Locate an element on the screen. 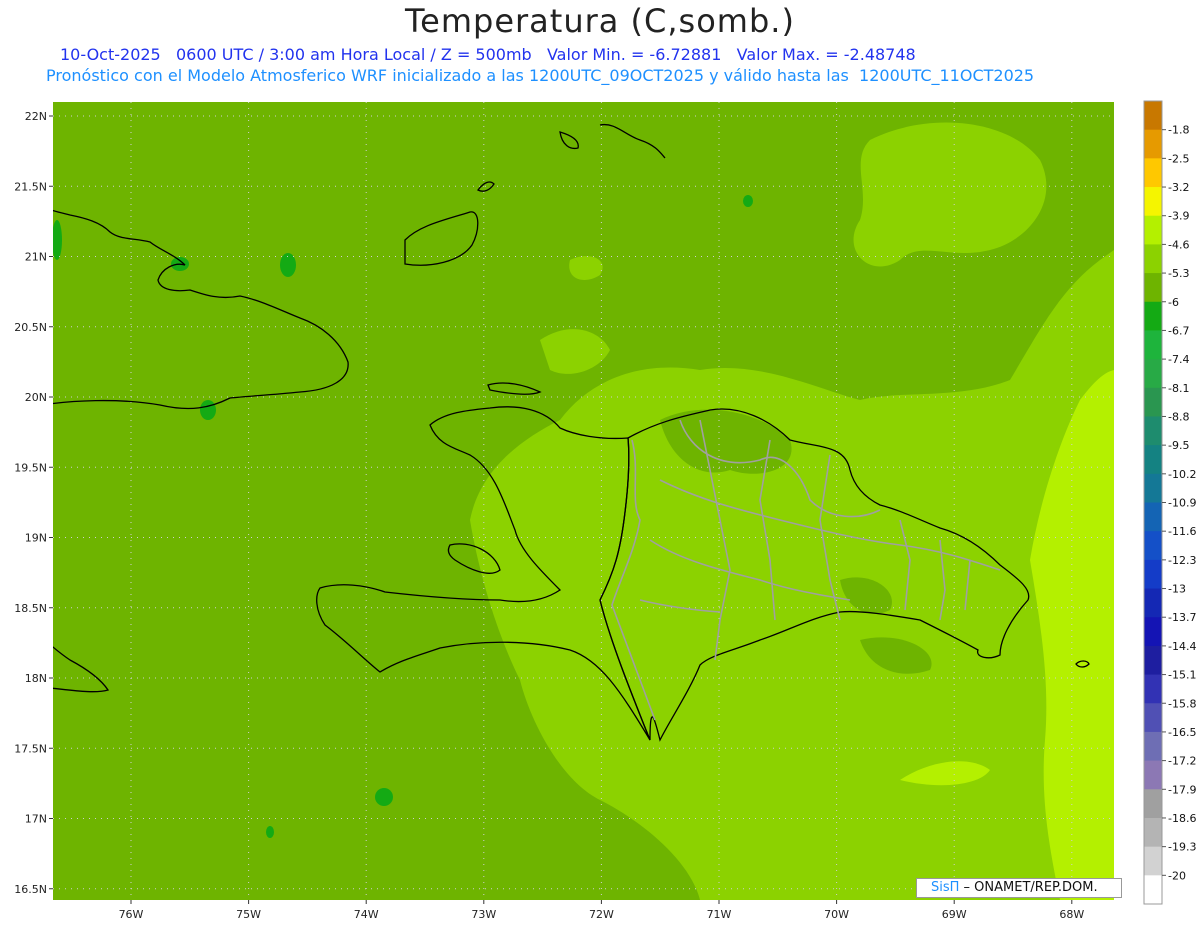  colorbar-label: -13 is located at coordinates (1177, 589).